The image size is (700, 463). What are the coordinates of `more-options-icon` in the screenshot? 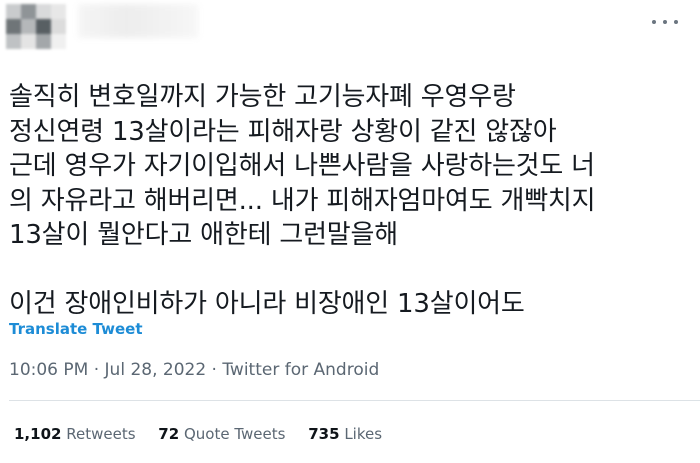 It's located at (665, 22).